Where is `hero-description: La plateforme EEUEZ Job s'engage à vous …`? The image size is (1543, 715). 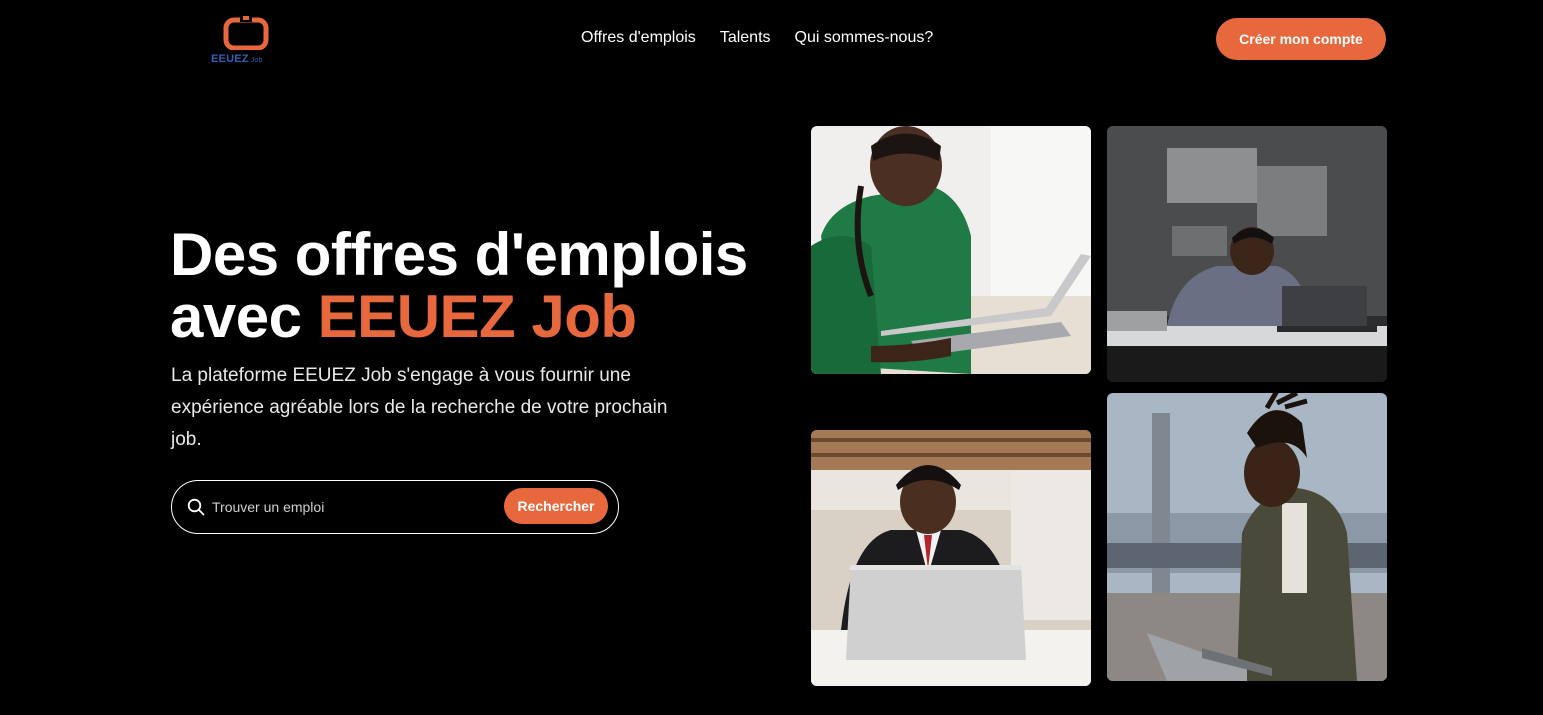
hero-description: La plateforme EEUEZ Job s'engage à vous … is located at coordinates (419, 407).